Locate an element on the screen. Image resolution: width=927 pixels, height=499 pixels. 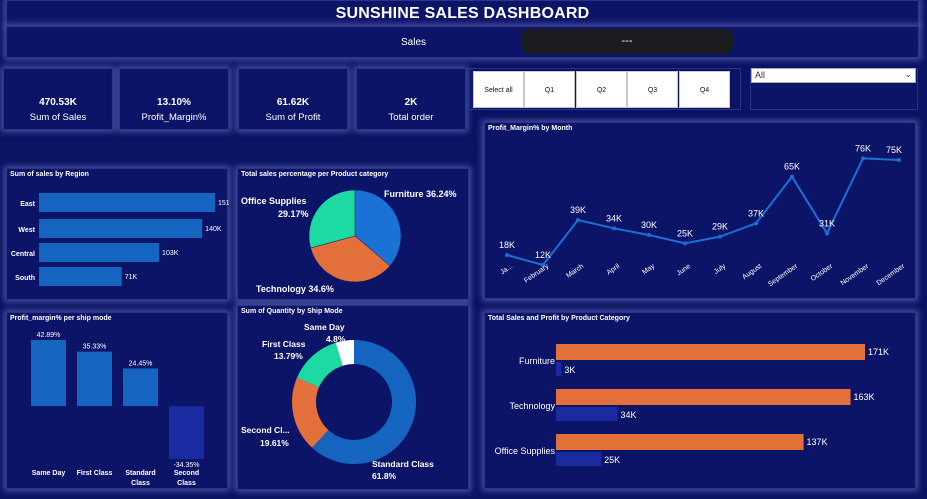
region-category-label: West is located at coordinates (26, 230).